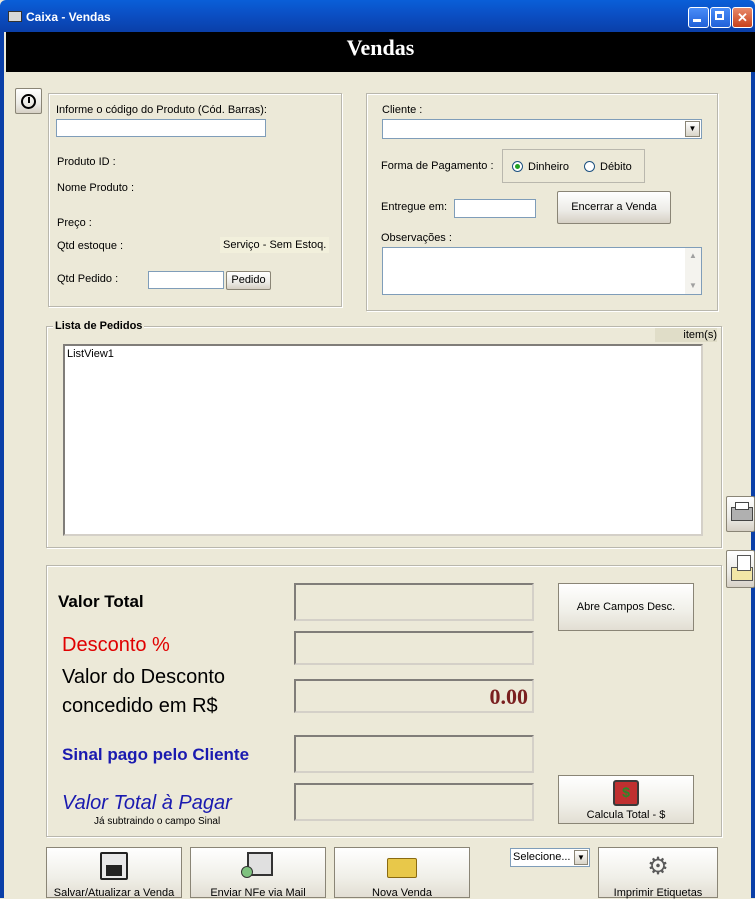  What do you see at coordinates (686, 335) in the screenshot?
I see `items-count-label: item(s)` at bounding box center [686, 335].